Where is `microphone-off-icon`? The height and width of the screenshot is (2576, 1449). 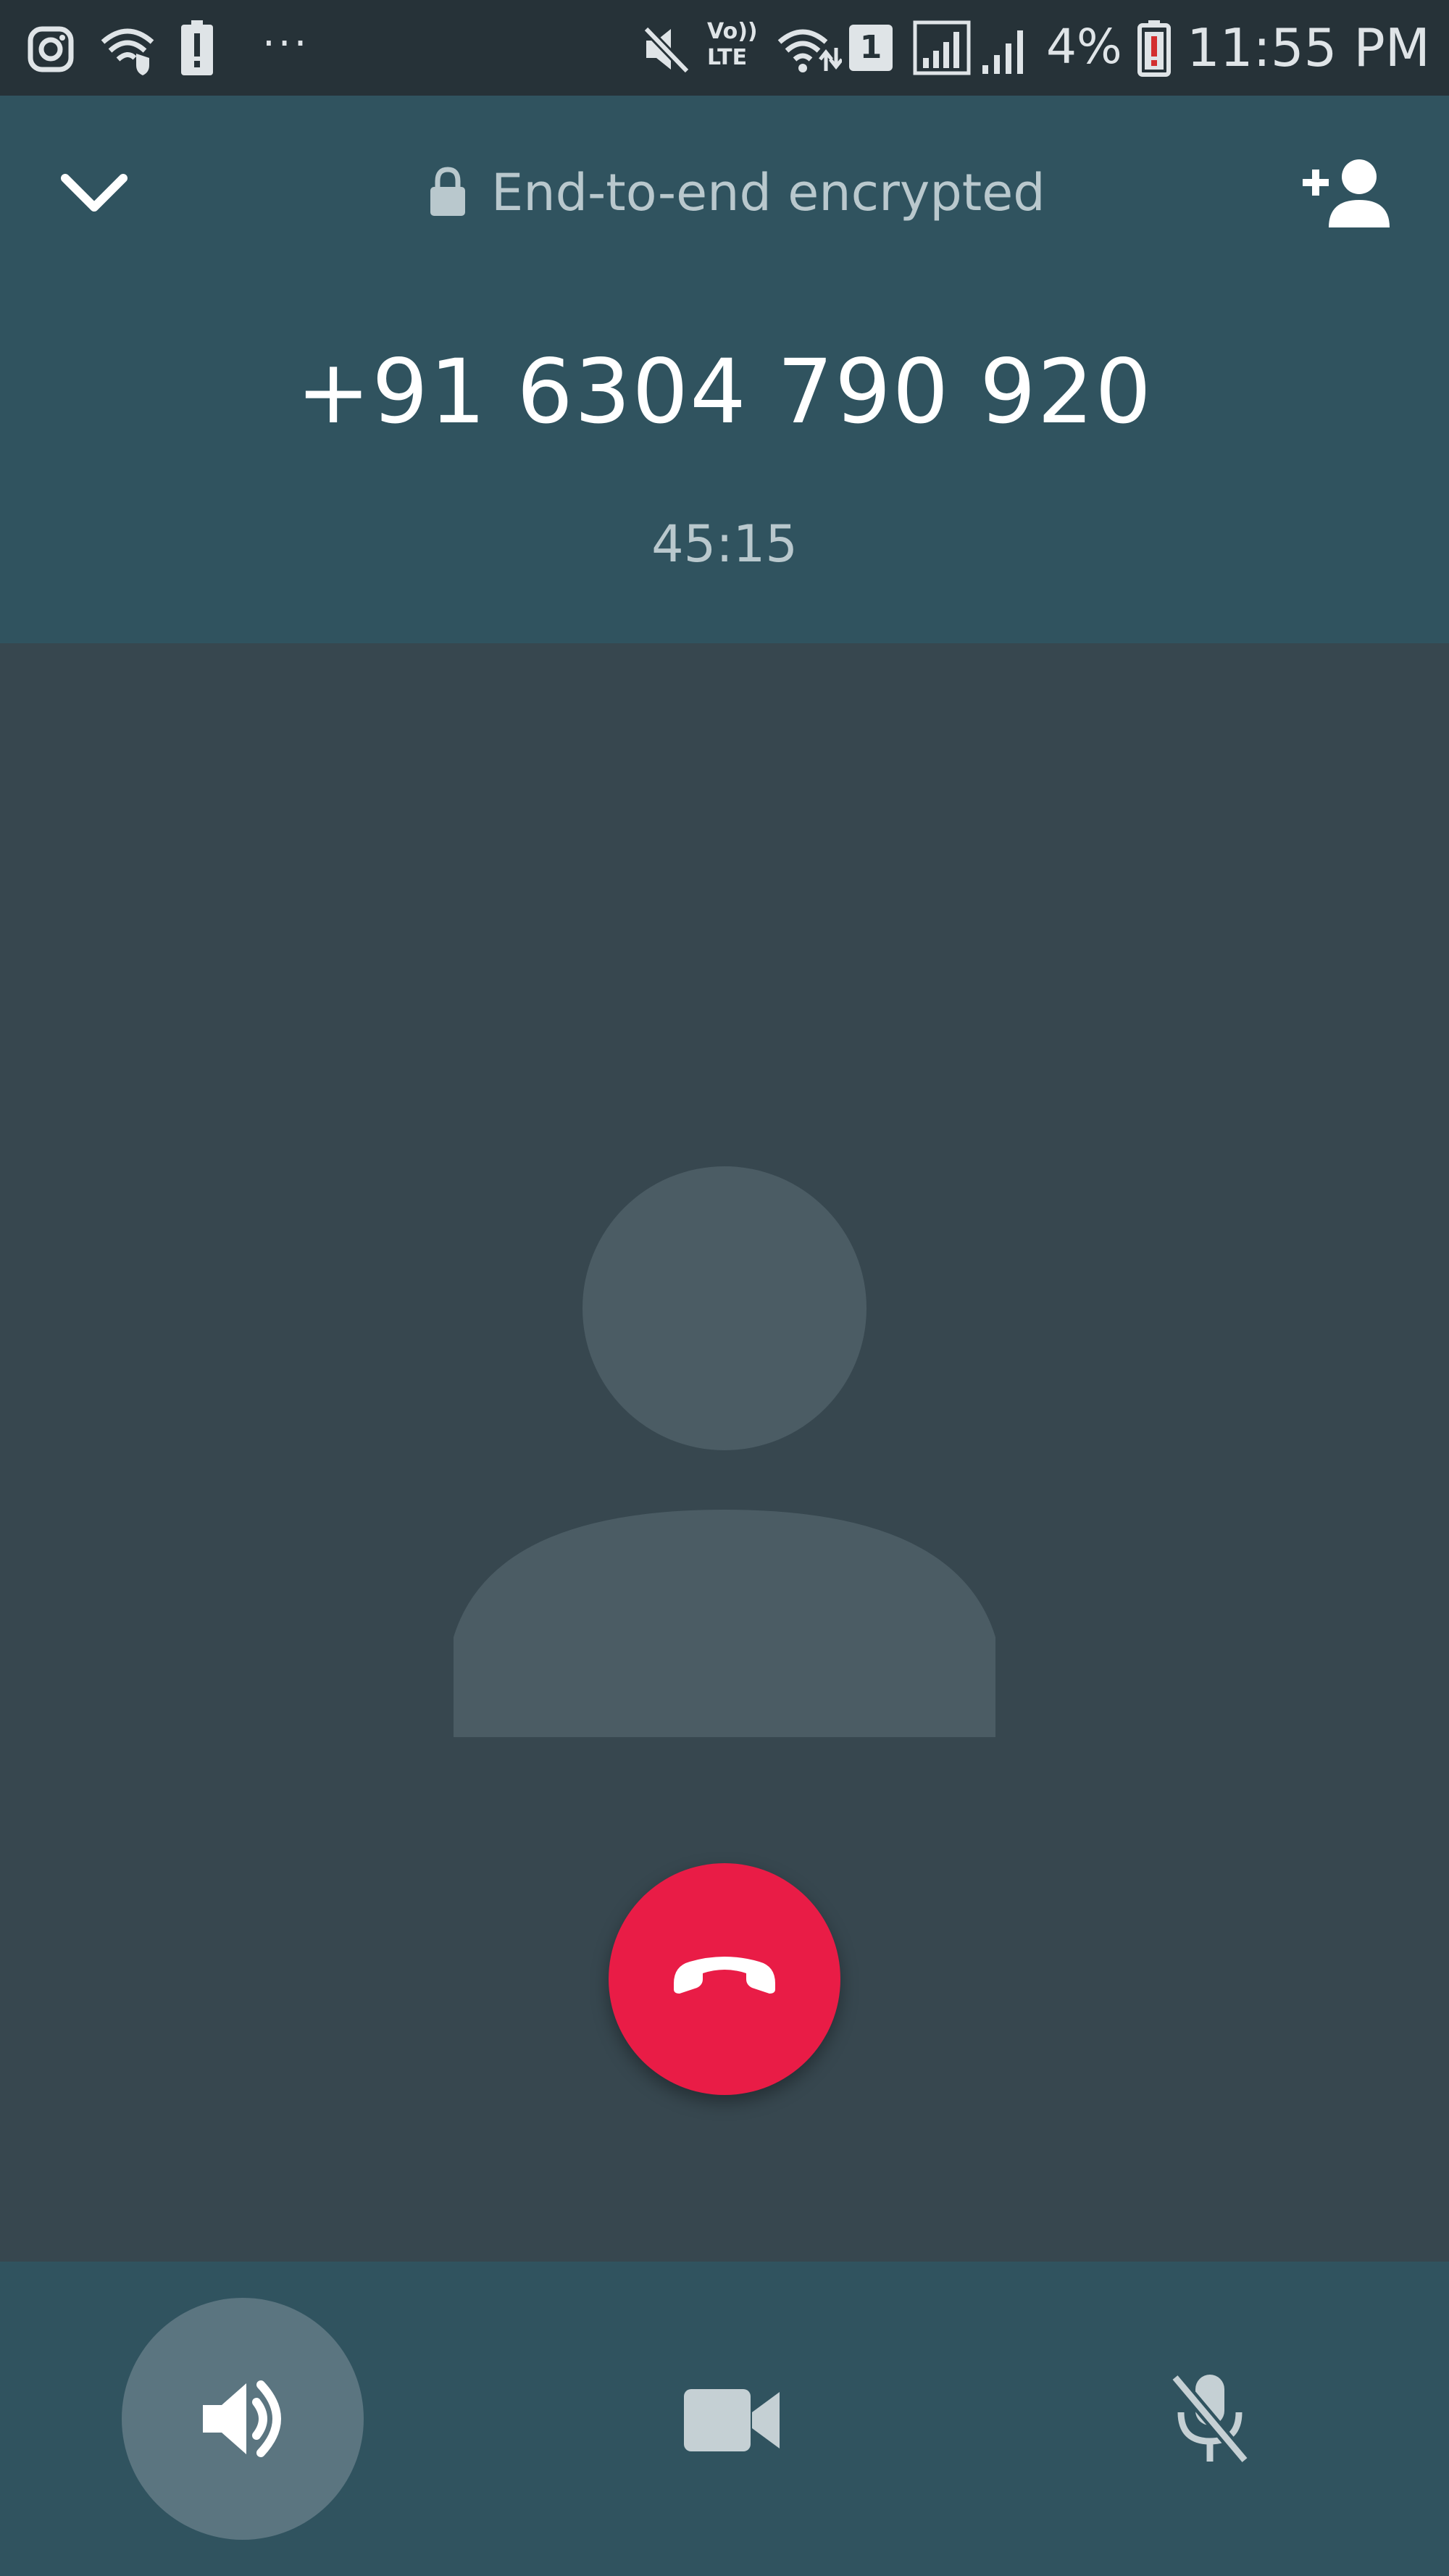
microphone-off-icon is located at coordinates (1210, 2418).